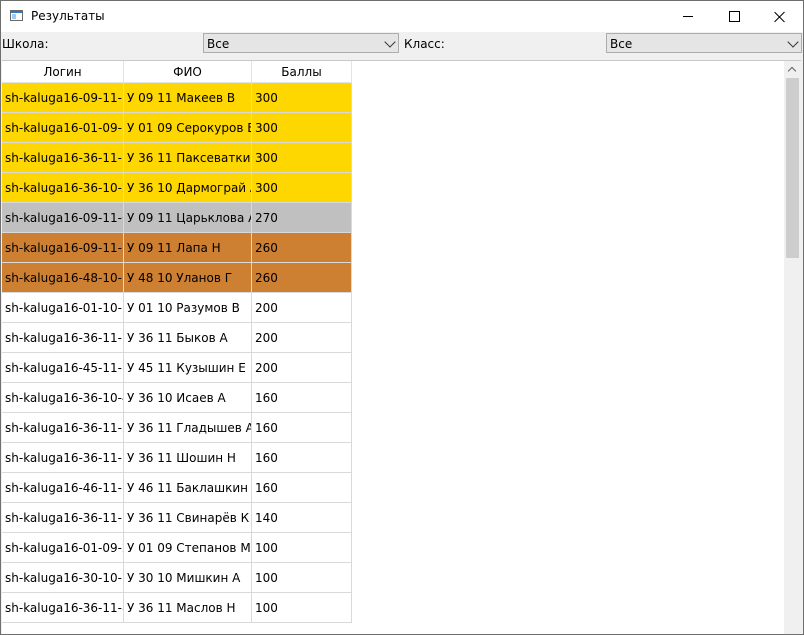  I want to click on table-row: sh-kaluga16-09-11-2 У 09 11 Лапа Н 260, so click(177, 248).